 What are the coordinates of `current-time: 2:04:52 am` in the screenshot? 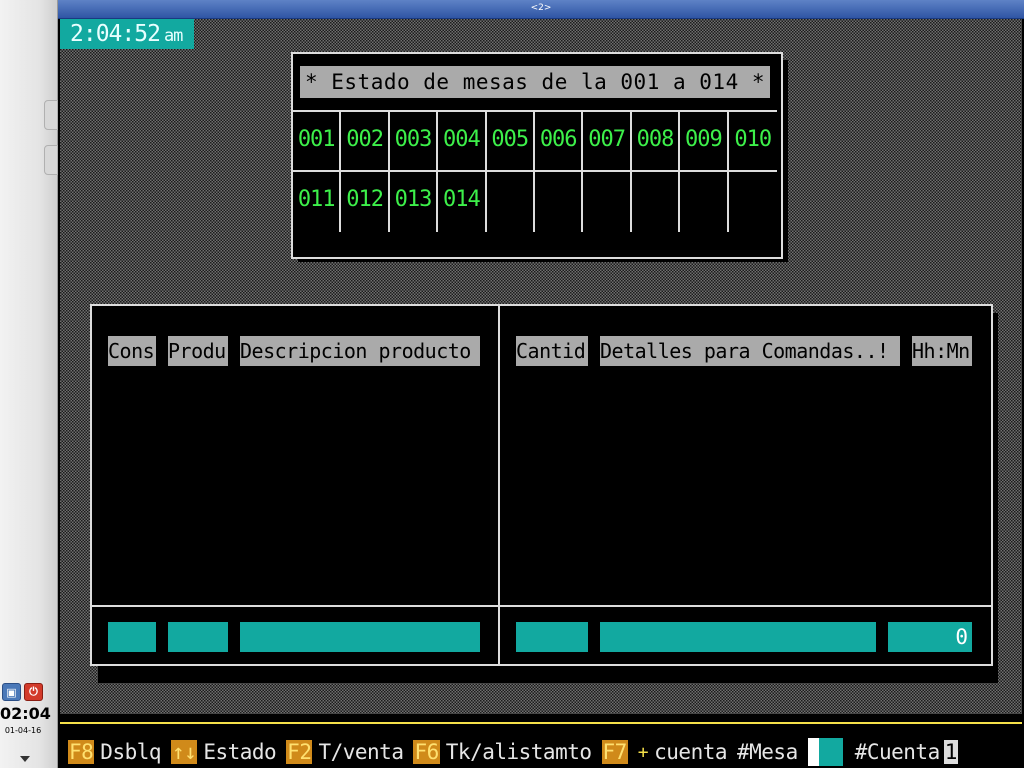 It's located at (127, 34).